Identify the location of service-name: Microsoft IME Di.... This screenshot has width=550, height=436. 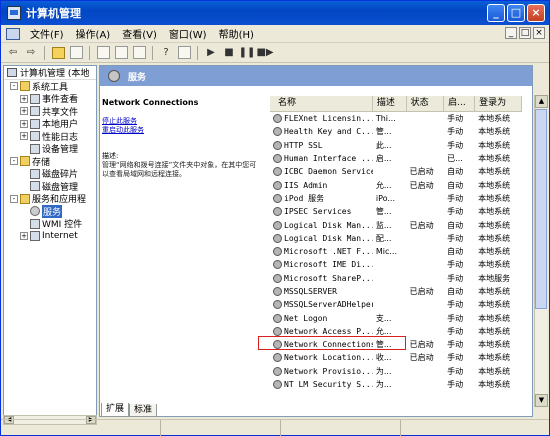
(321, 265).